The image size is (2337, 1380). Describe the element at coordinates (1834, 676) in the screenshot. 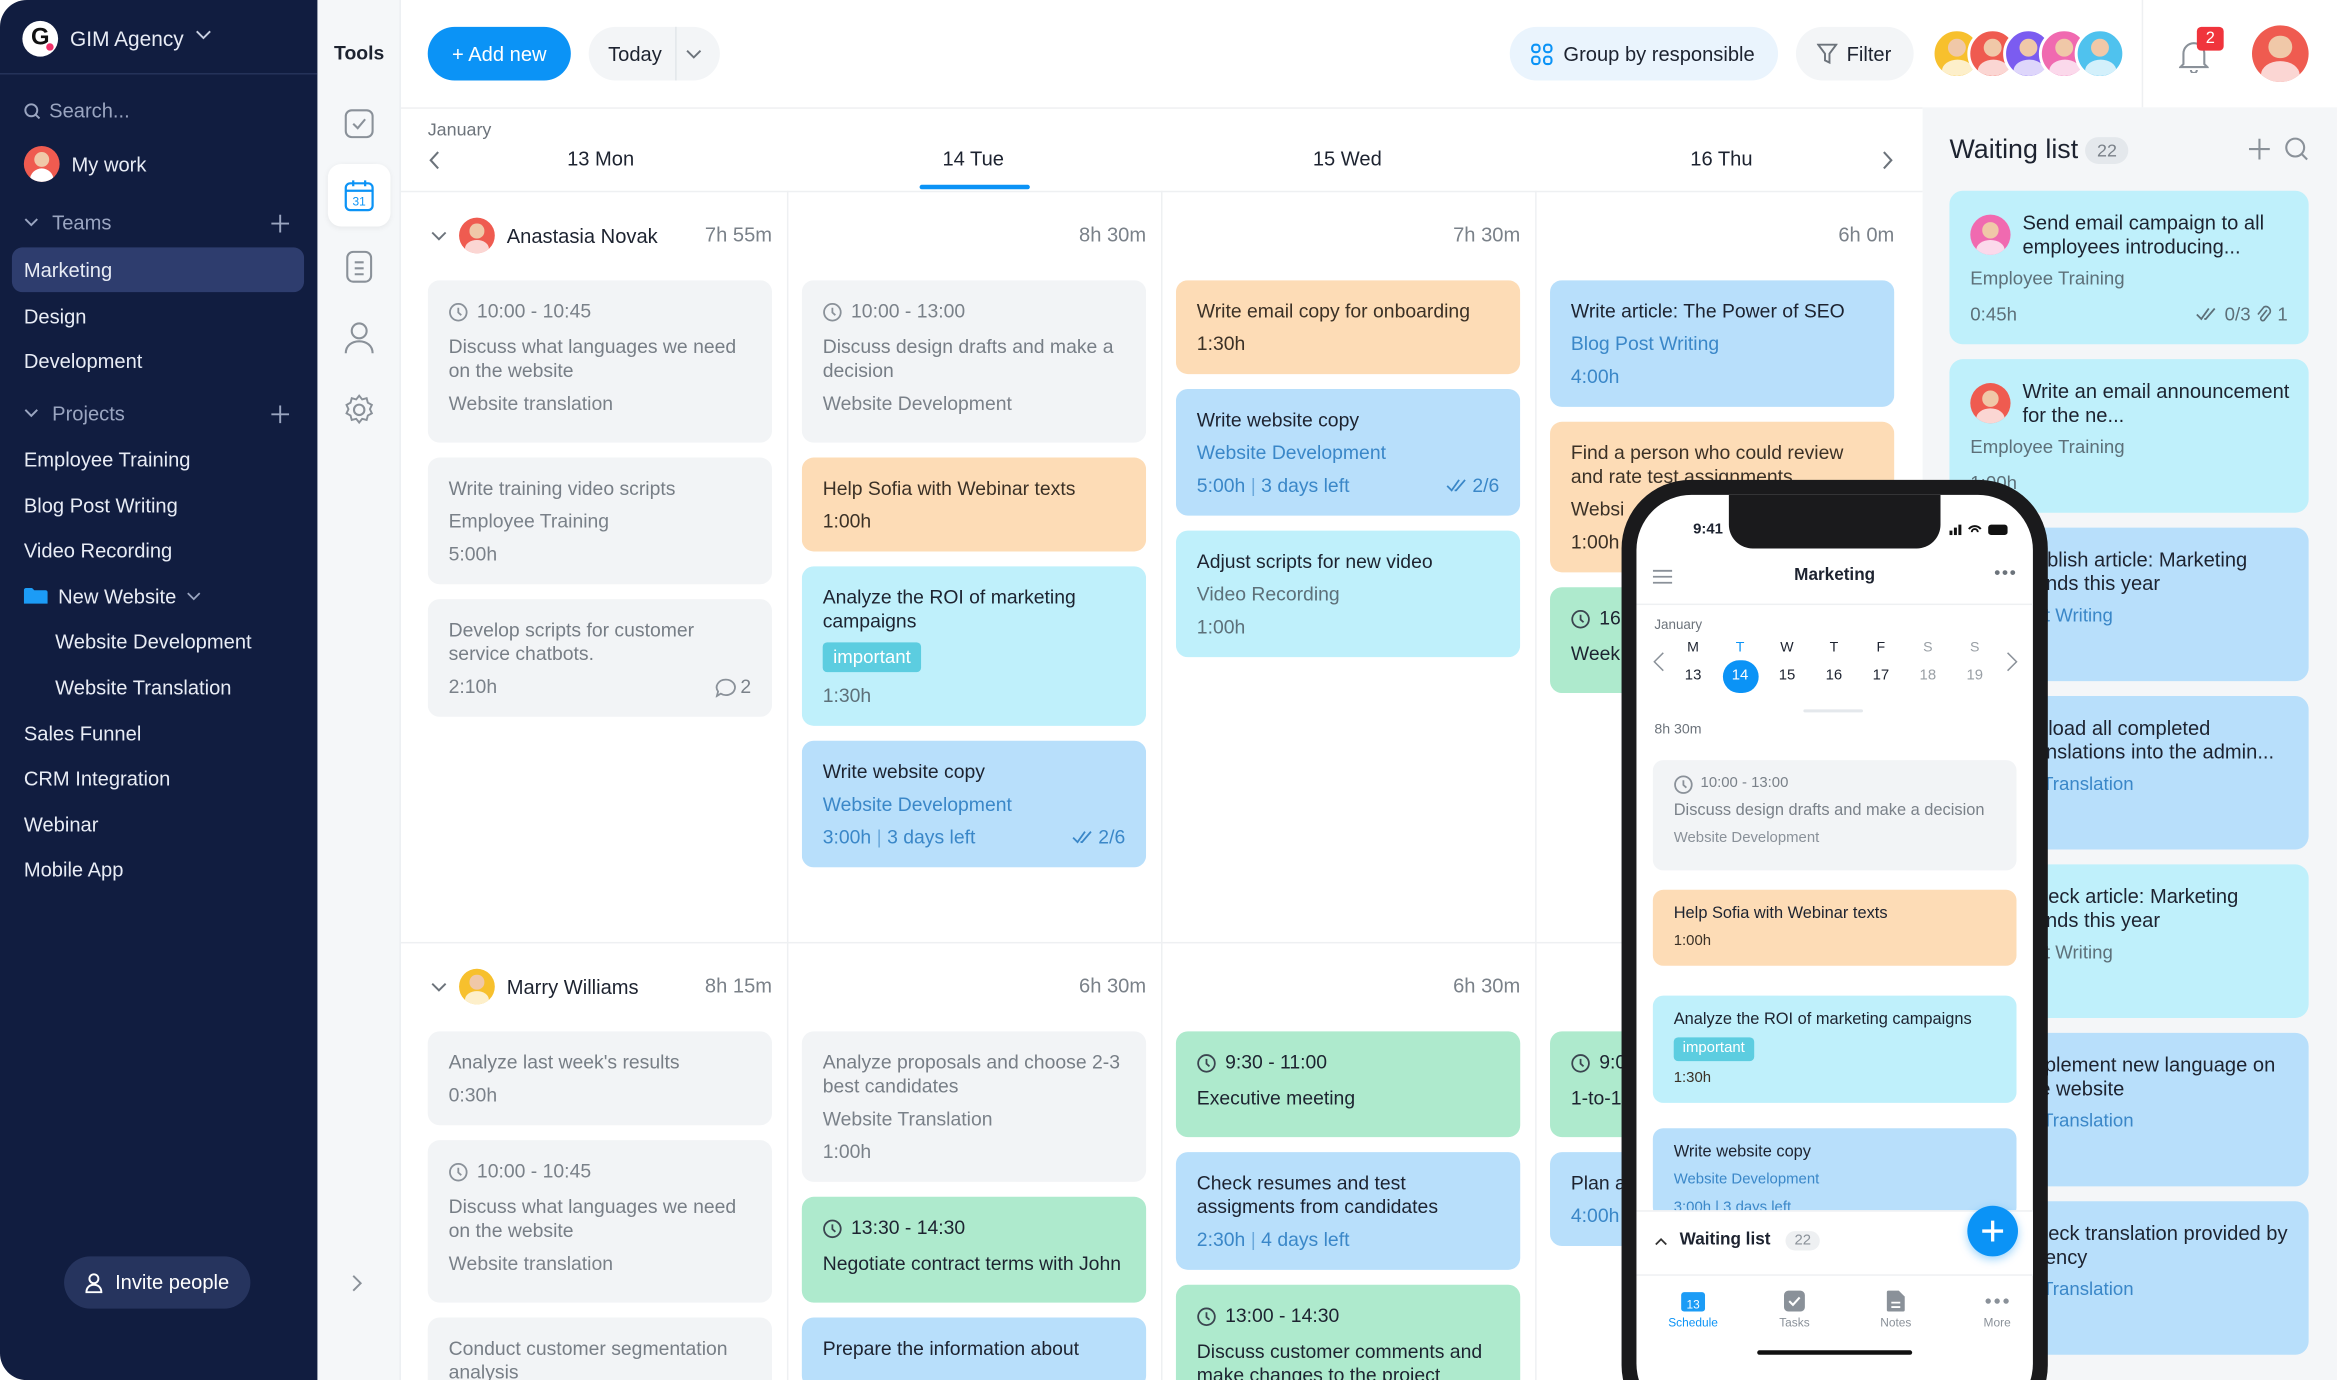

I see `date-button: 16` at that location.